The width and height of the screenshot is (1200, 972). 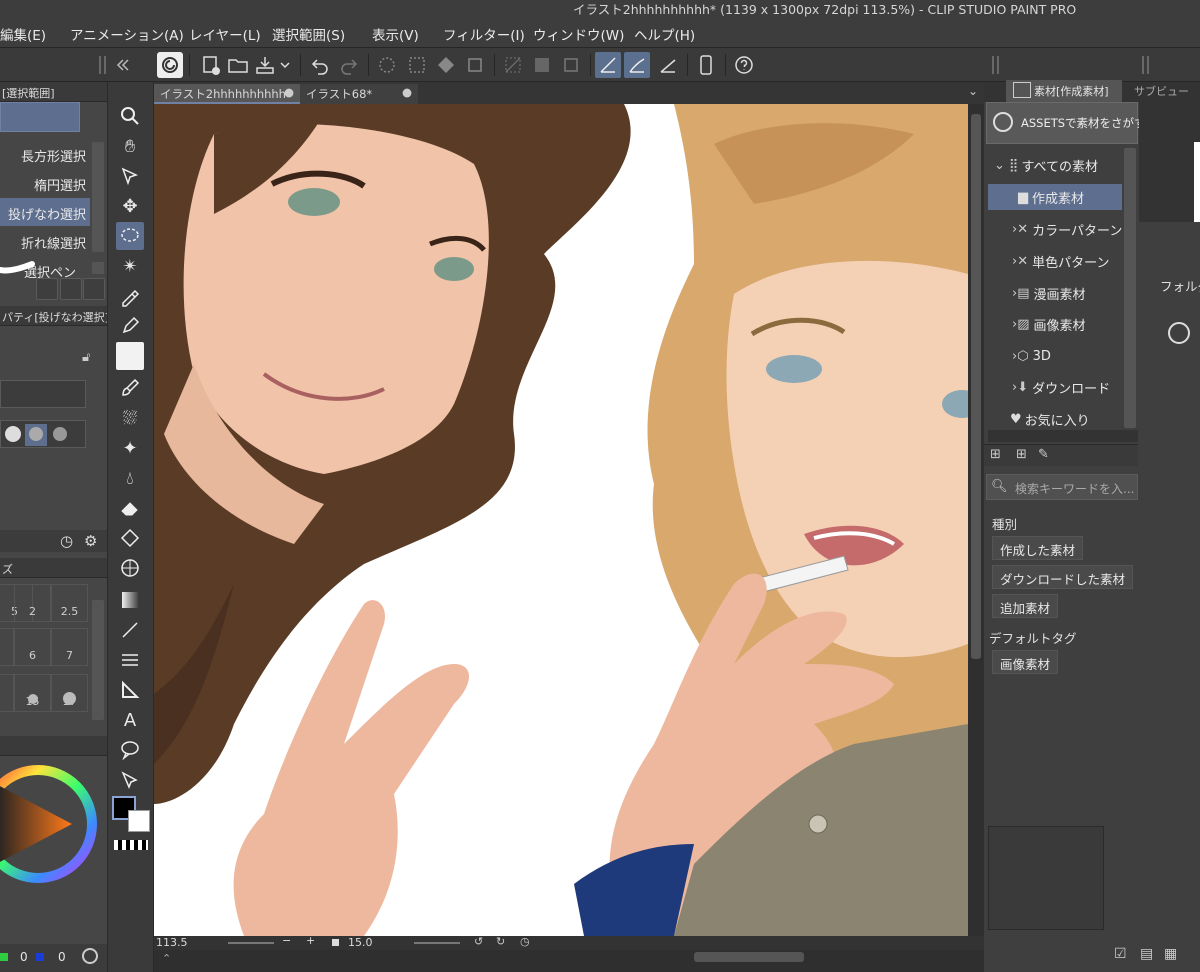 I want to click on tree-item-all: ⌄ ⣿ すべての素材, so click(x=1046, y=165).